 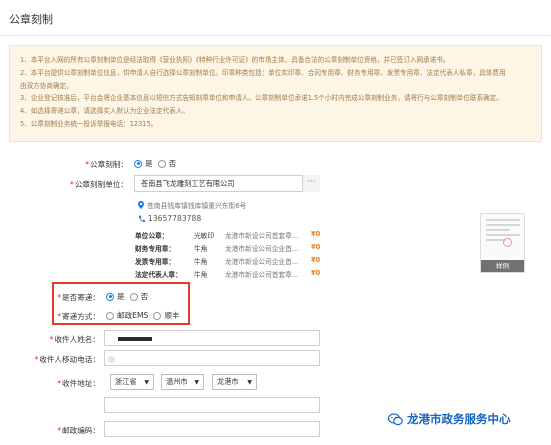 What do you see at coordinates (182, 382) in the screenshot?
I see `city-select: 温州市 ▼` at bounding box center [182, 382].